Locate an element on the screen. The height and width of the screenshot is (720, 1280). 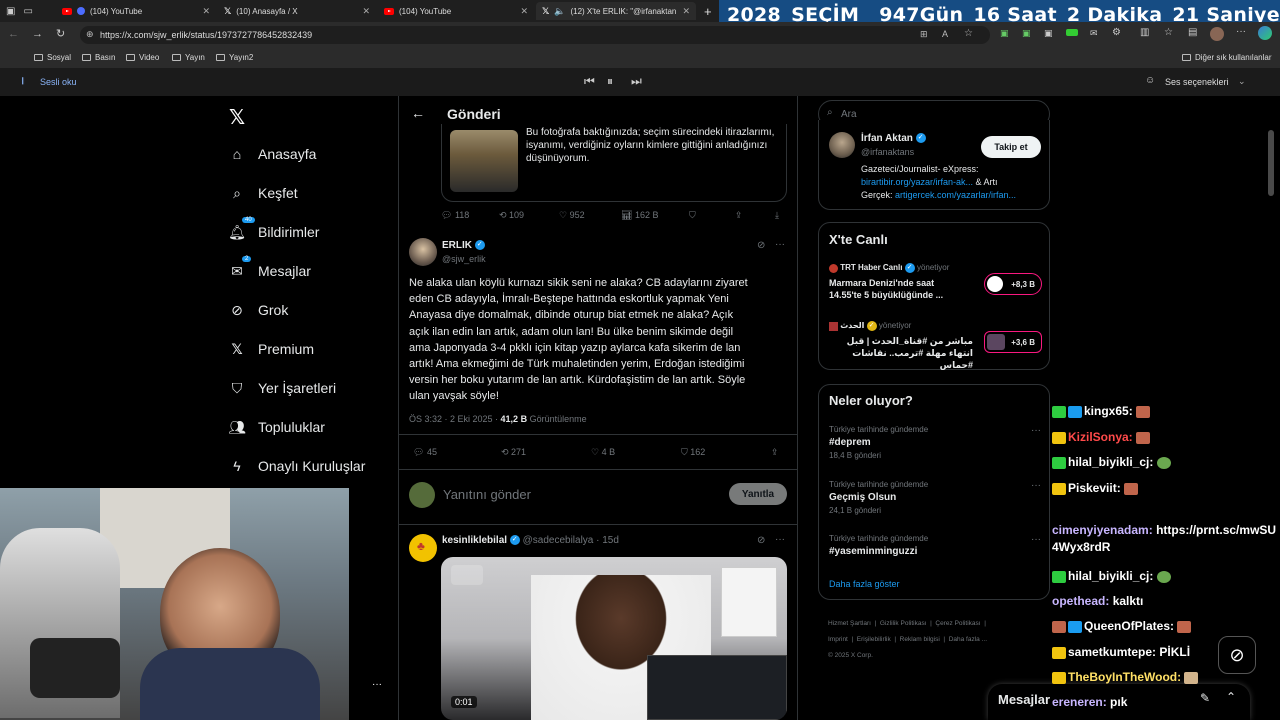
reply-author-avatar: ♣ is located at coordinates (423, 548).